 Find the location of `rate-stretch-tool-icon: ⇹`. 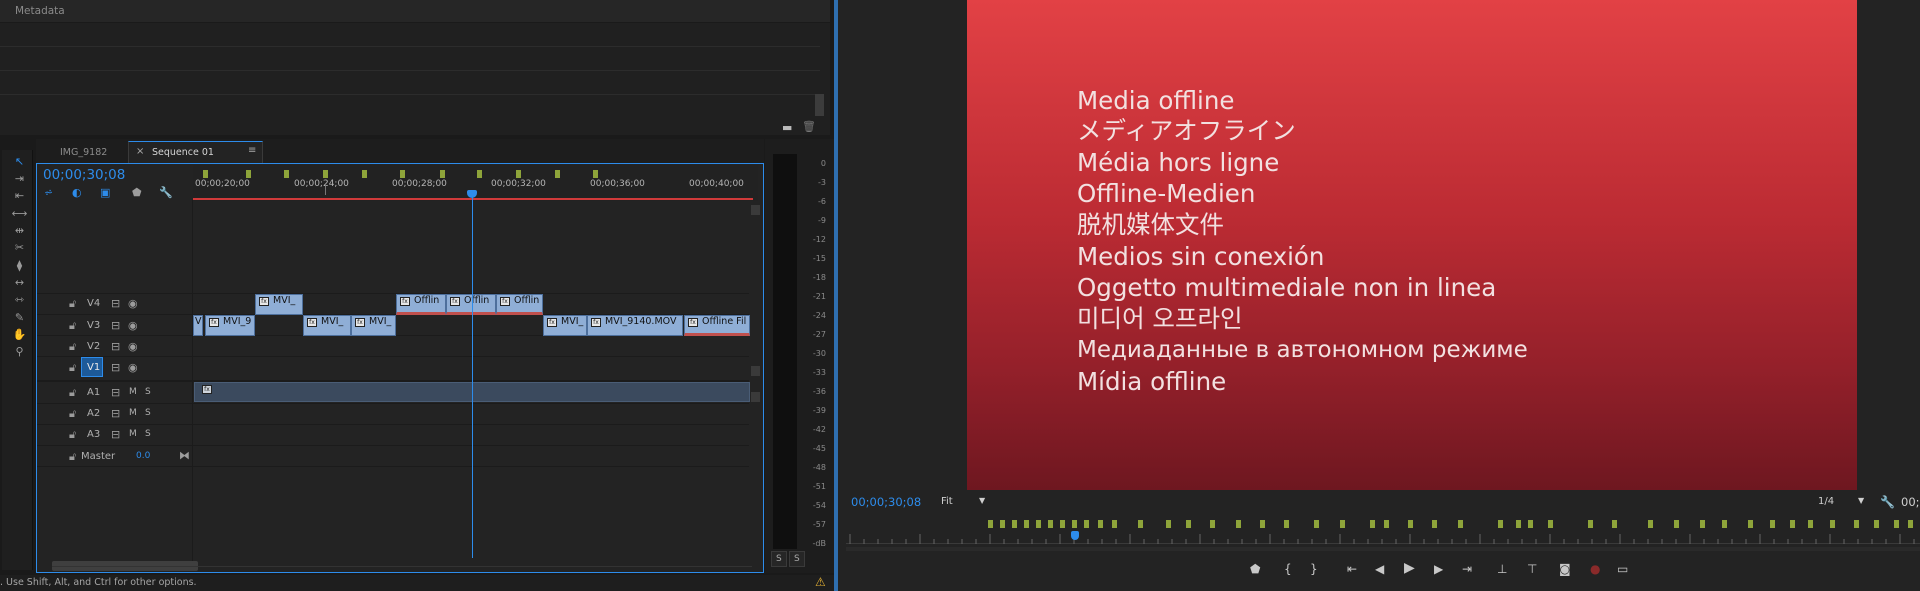

rate-stretch-tool-icon: ⇹ is located at coordinates (19, 230).